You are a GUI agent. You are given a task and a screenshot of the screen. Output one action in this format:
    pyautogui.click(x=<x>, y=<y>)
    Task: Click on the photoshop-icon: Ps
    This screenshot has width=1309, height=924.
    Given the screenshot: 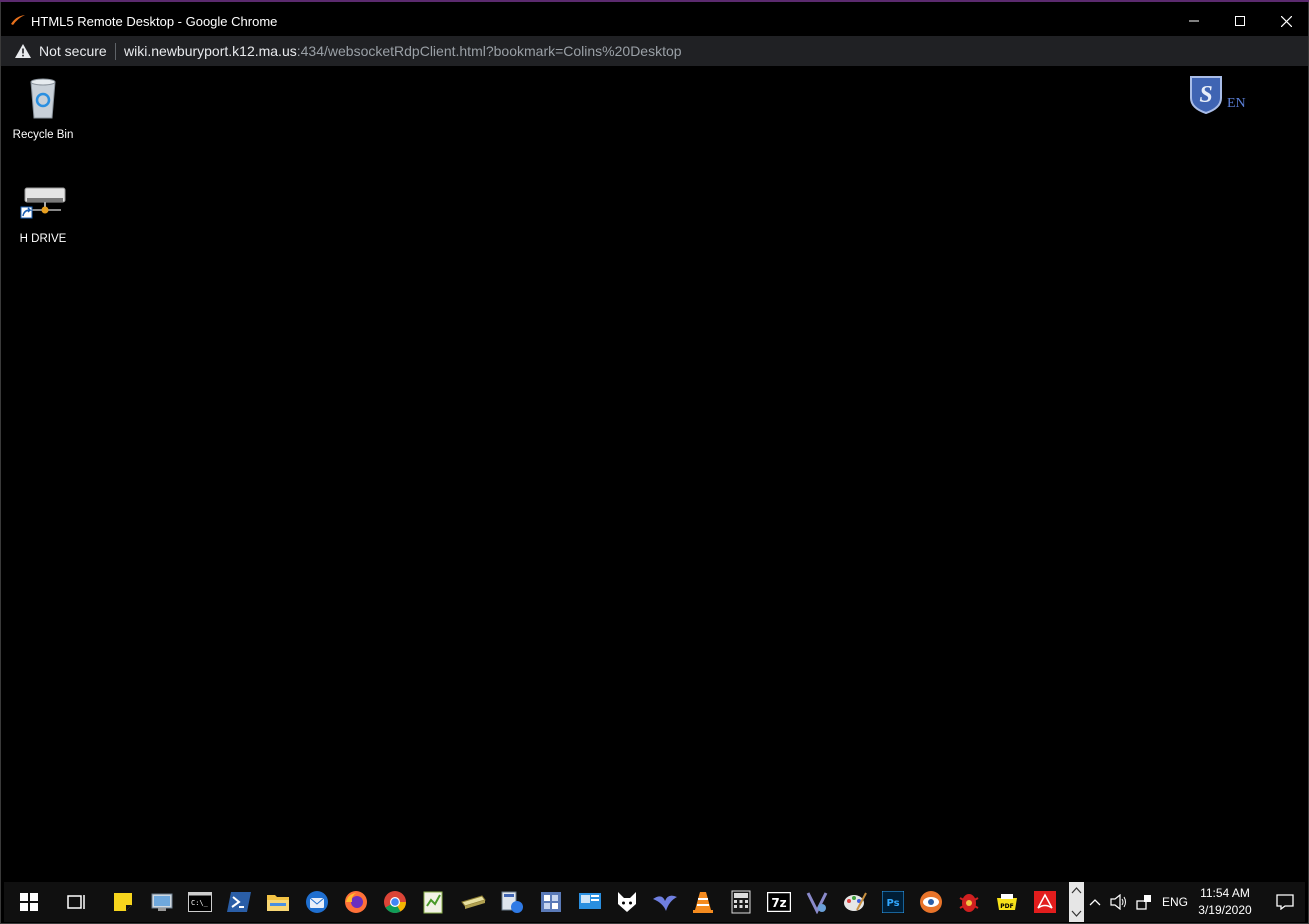 What is the action you would take?
    pyautogui.click(x=892, y=902)
    